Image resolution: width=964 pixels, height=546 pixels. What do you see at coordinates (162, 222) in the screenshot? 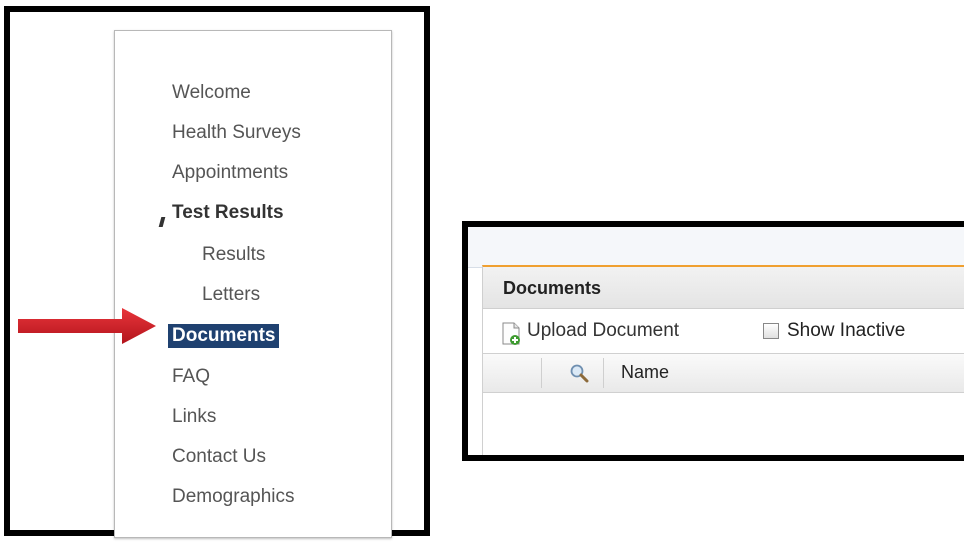
I see `expanded-bullet-icon` at bounding box center [162, 222].